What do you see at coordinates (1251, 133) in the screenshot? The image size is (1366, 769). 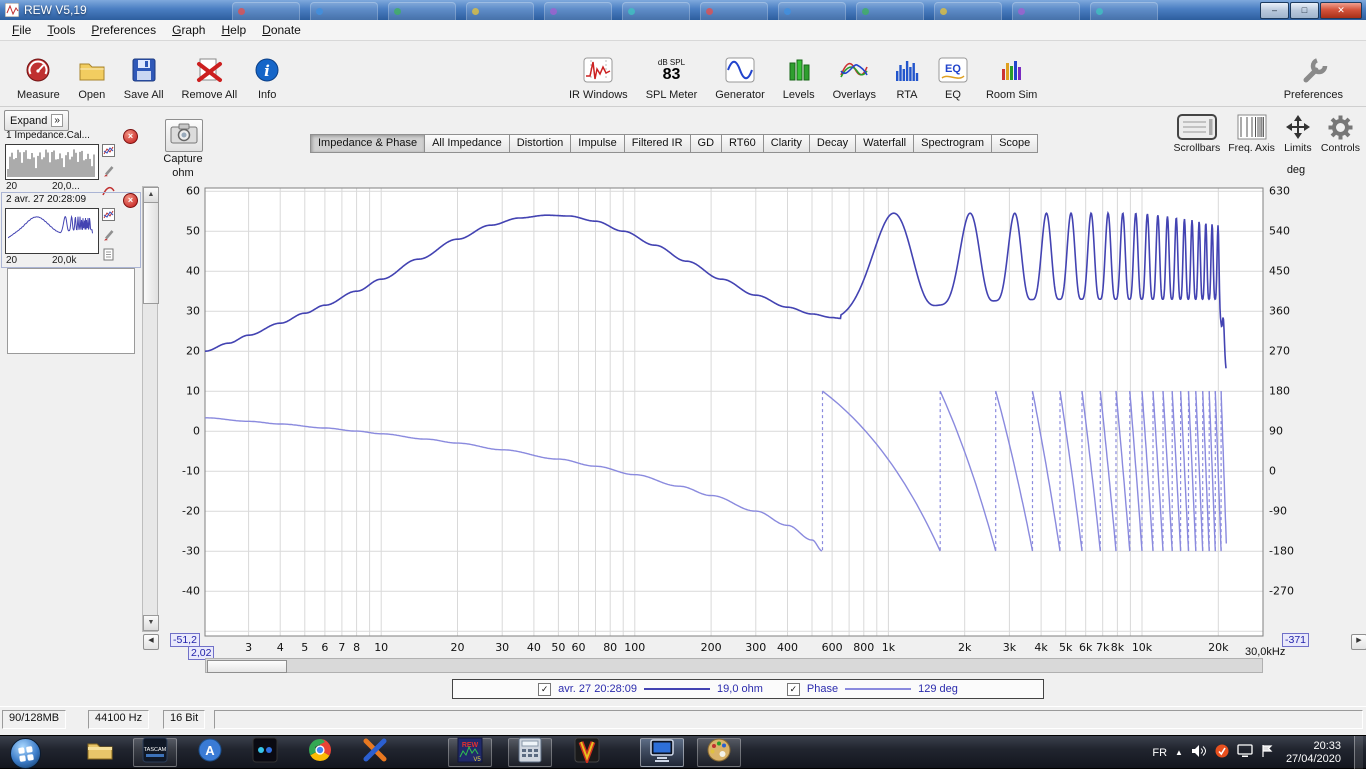 I see `freq-axis-button: Freq. Axis` at bounding box center [1251, 133].